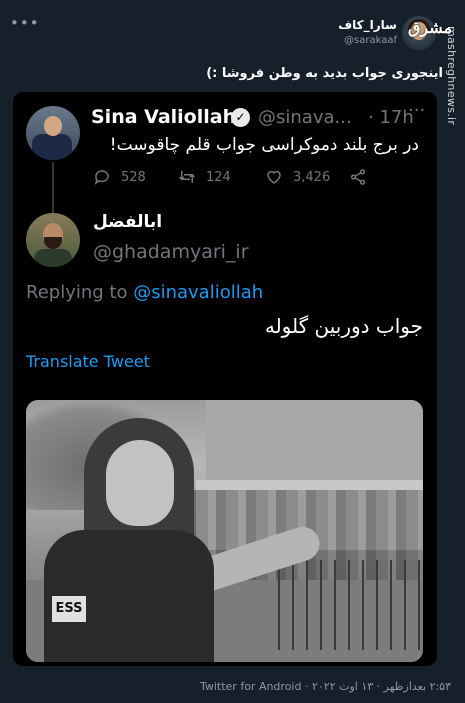  Describe the element at coordinates (119, 177) in the screenshot. I see `reply-action: 528` at that location.